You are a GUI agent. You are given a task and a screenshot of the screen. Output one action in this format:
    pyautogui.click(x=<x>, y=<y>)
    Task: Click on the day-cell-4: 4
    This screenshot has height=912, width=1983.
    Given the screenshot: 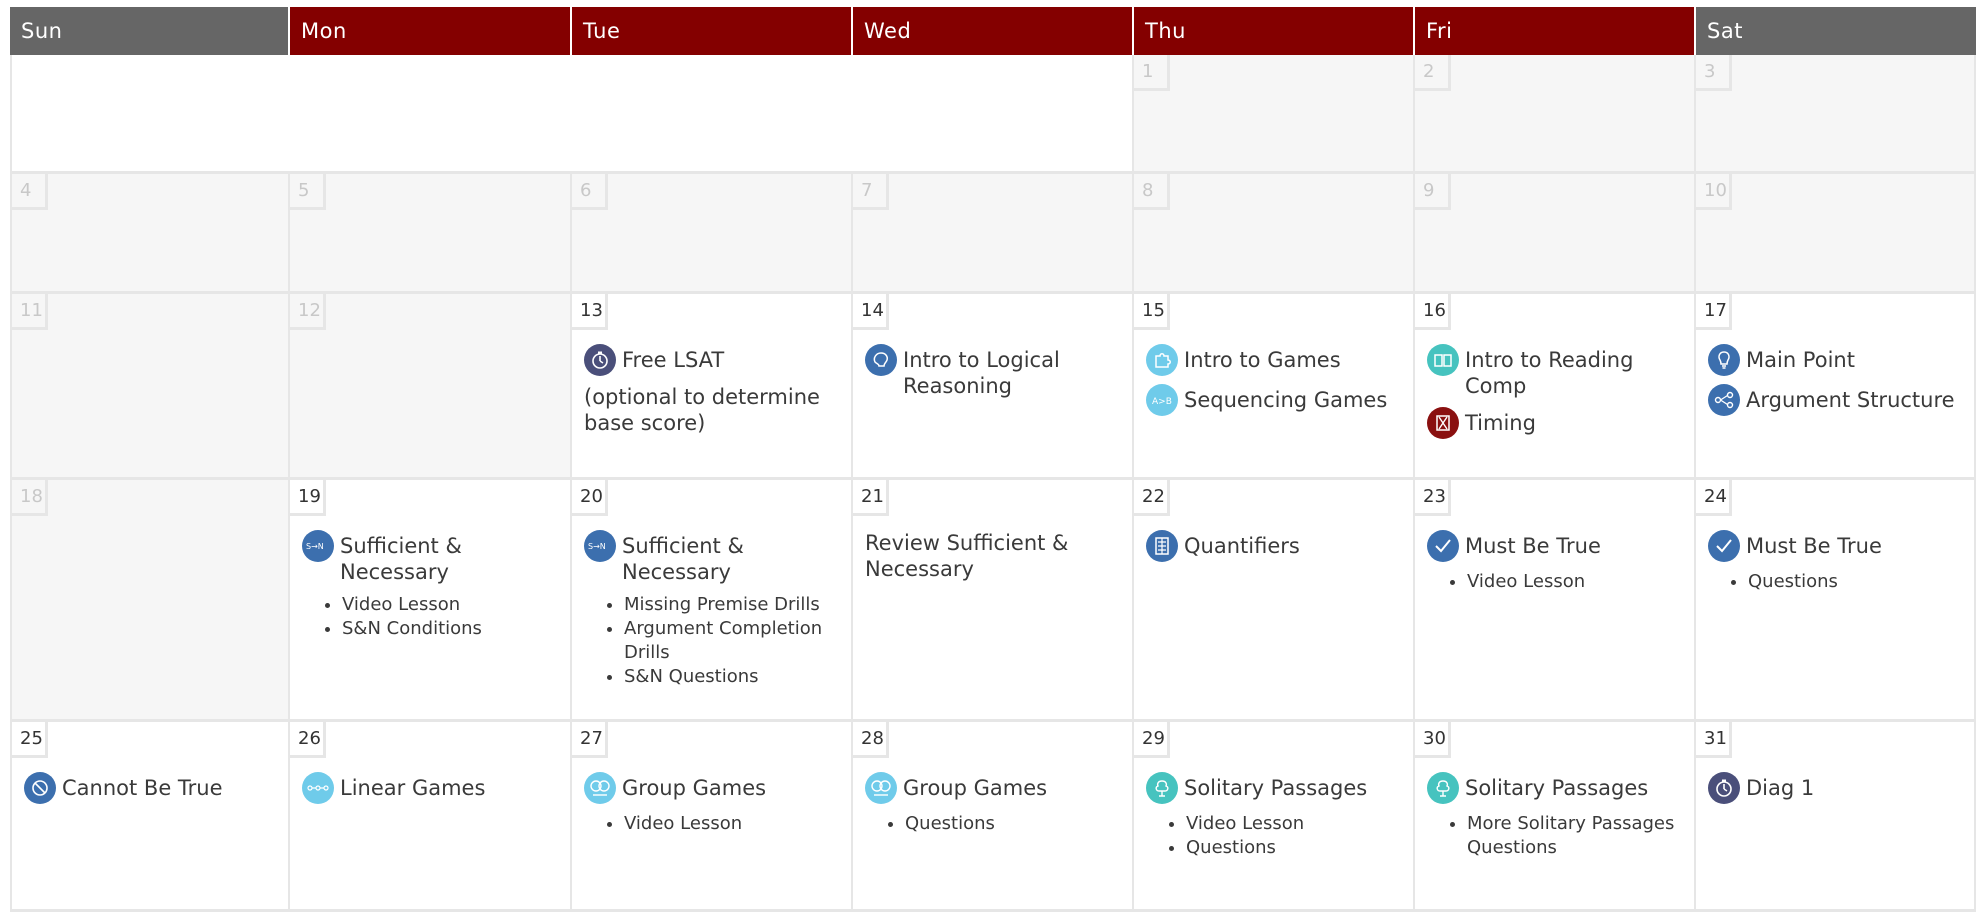 What is the action you would take?
    pyautogui.click(x=150, y=232)
    